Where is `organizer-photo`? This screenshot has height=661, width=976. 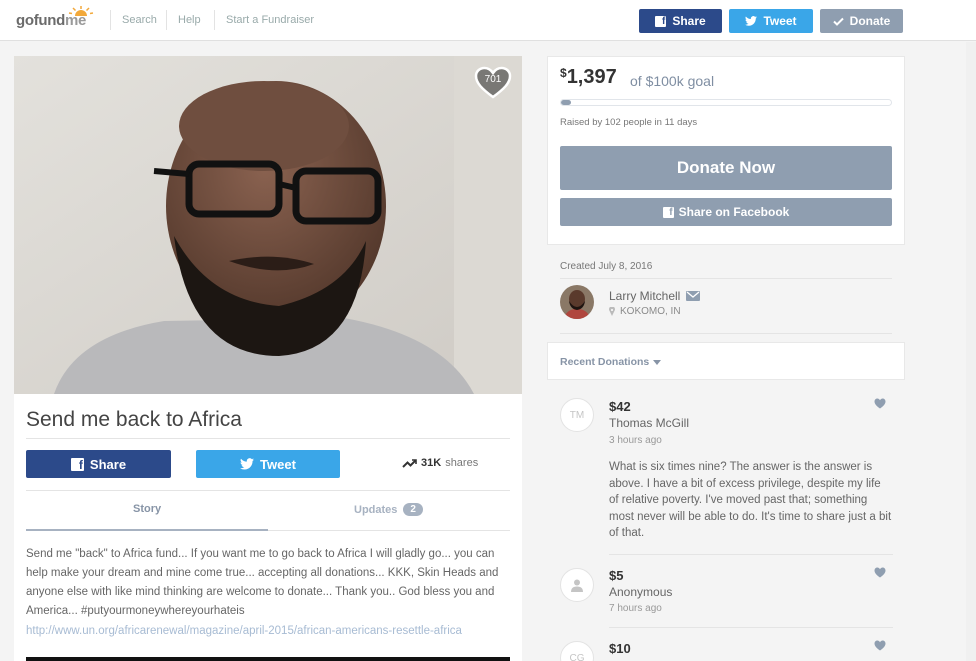
organizer-photo is located at coordinates (577, 302).